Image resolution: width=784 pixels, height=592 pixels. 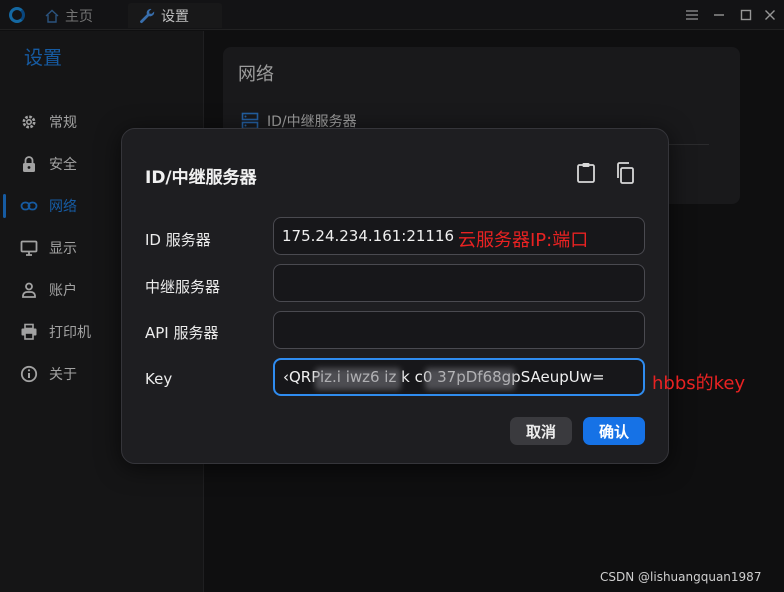 What do you see at coordinates (178, 240) in the screenshot?
I see `id-server-label: ID 服务器` at bounding box center [178, 240].